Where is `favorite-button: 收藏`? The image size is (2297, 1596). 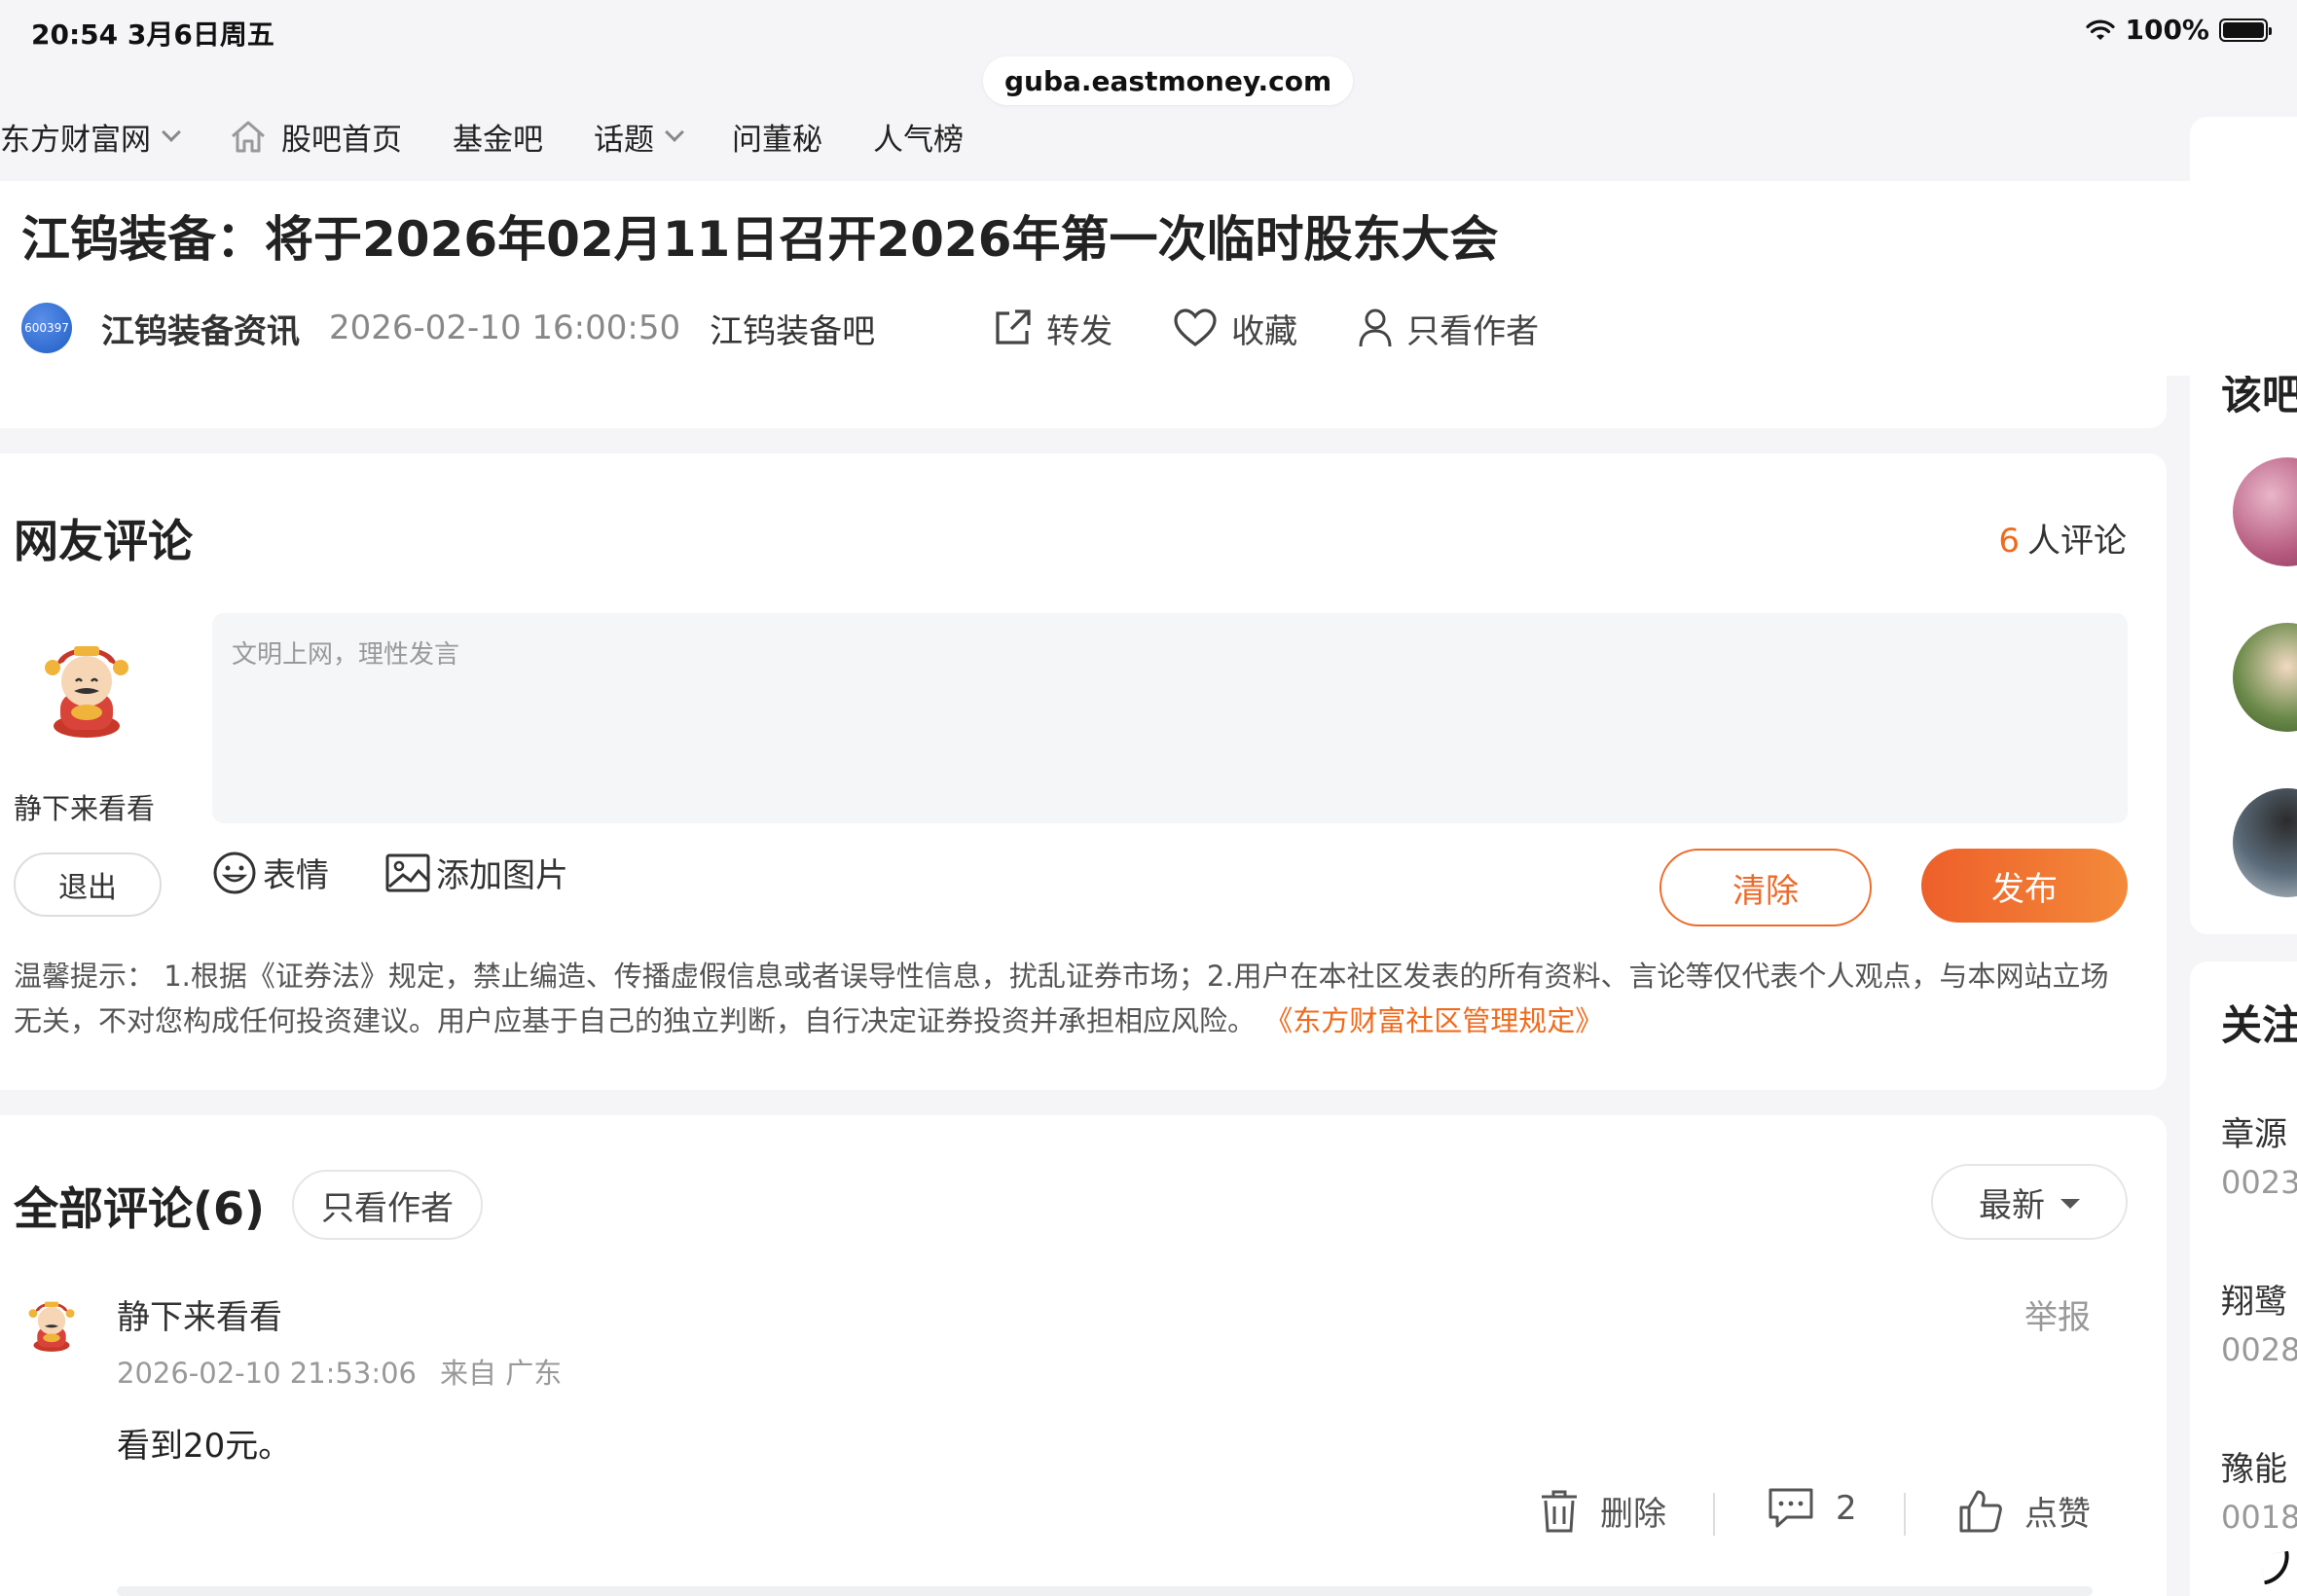
favorite-button: 收藏 is located at coordinates (1235, 328).